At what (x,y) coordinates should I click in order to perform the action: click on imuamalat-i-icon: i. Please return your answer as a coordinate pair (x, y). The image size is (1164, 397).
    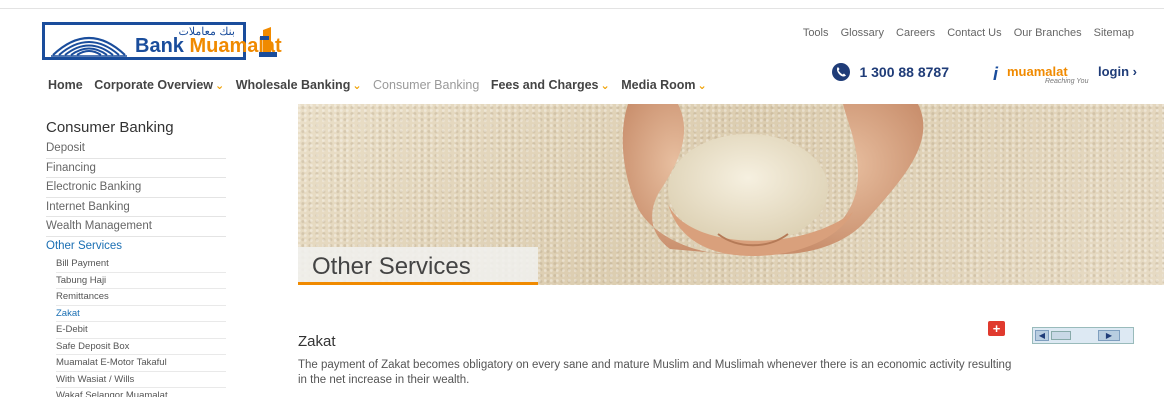
    Looking at the image, I should click on (996, 74).